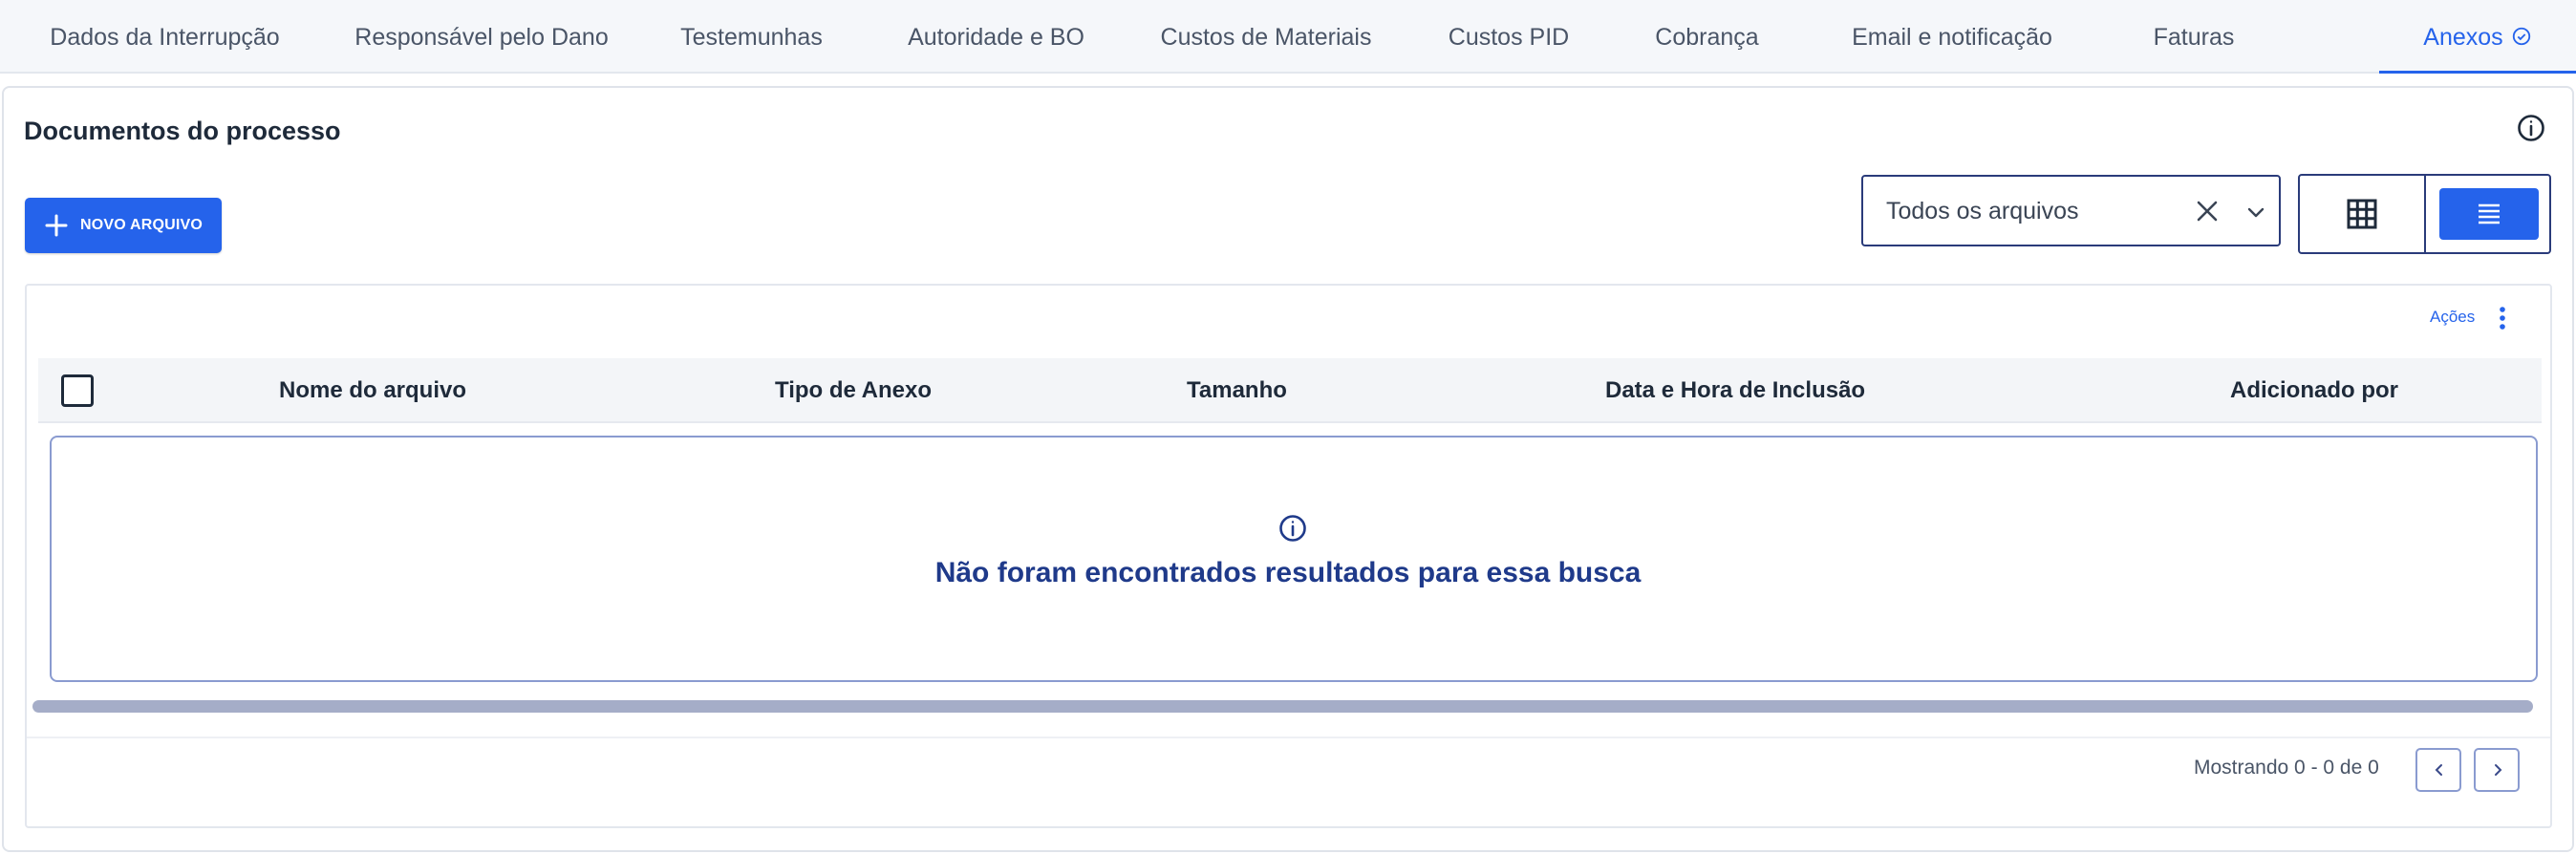  I want to click on tab-anexos: Anexos, so click(2477, 37).